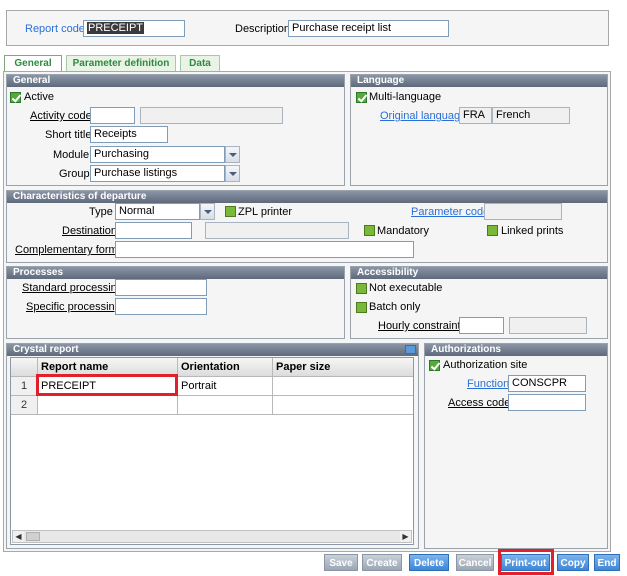 The height and width of the screenshot is (576, 627). Describe the element at coordinates (532, 231) in the screenshot. I see `linked-prints-label: Linked prints` at that location.